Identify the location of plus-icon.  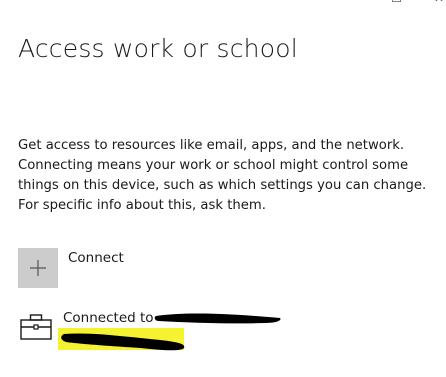
(38, 268).